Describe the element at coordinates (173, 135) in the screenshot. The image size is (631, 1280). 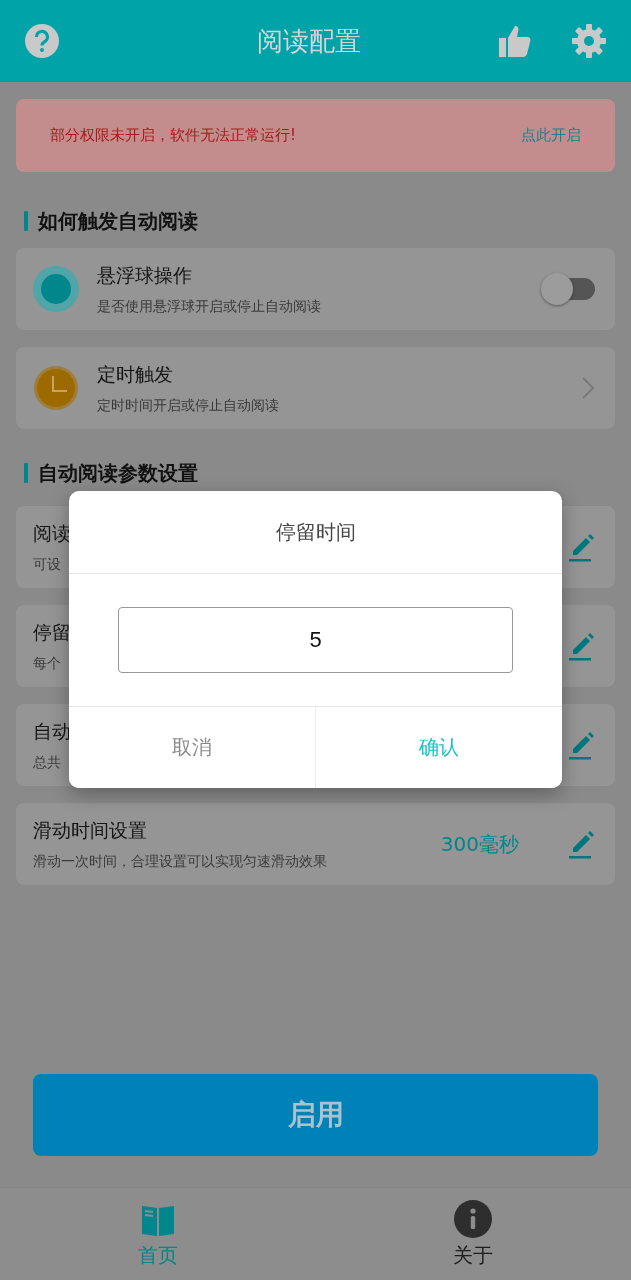
I see `warning-message: 部分权限未开启，软件无法正常运行!` at that location.